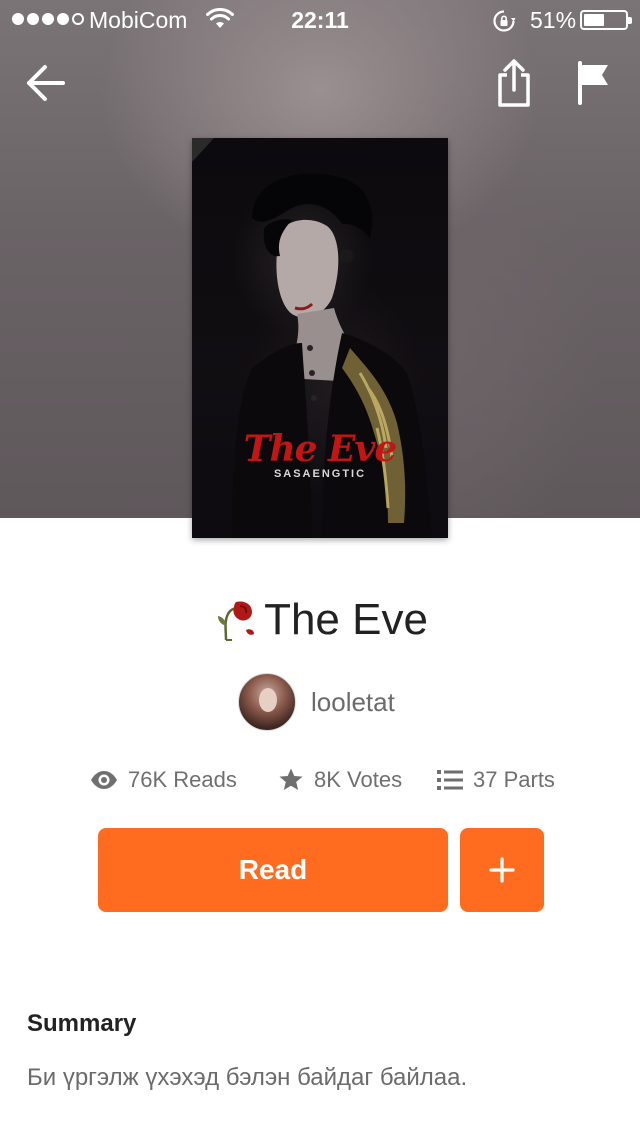 The image size is (640, 1136). What do you see at coordinates (320, 20) in the screenshot?
I see `status-bar: MobiCom 22:11 51%` at bounding box center [320, 20].